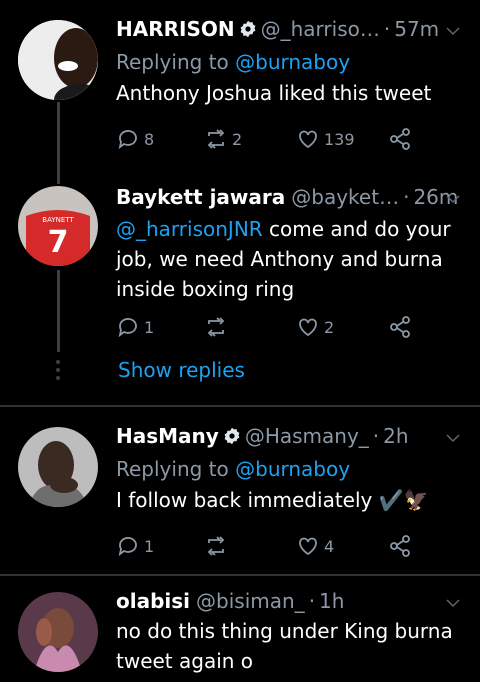 Image resolution: width=480 pixels, height=682 pixels. I want to click on tweet-text: Anthony Joshua liked this tweet, so click(274, 93).